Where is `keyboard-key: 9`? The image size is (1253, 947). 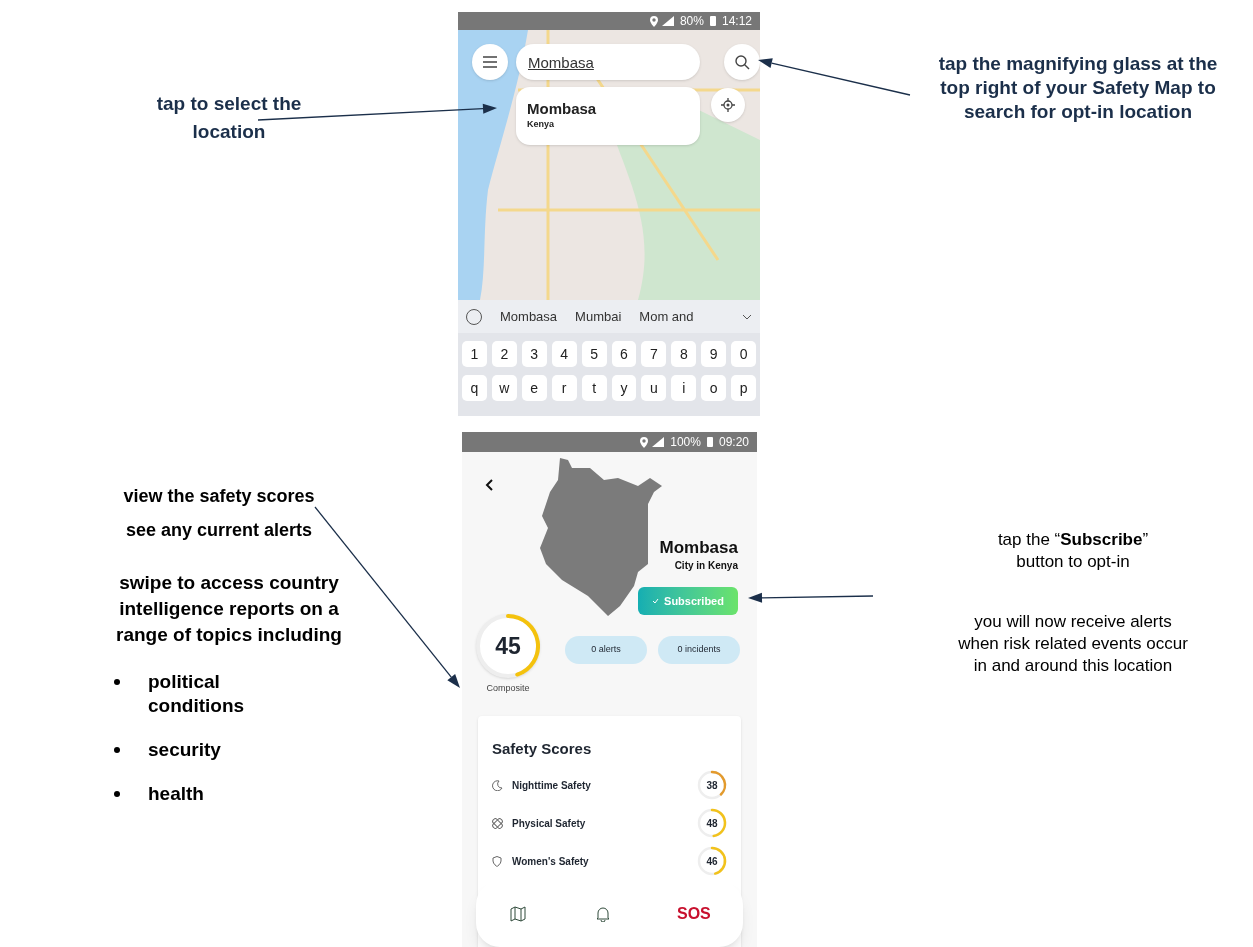
keyboard-key: 9 is located at coordinates (714, 354).